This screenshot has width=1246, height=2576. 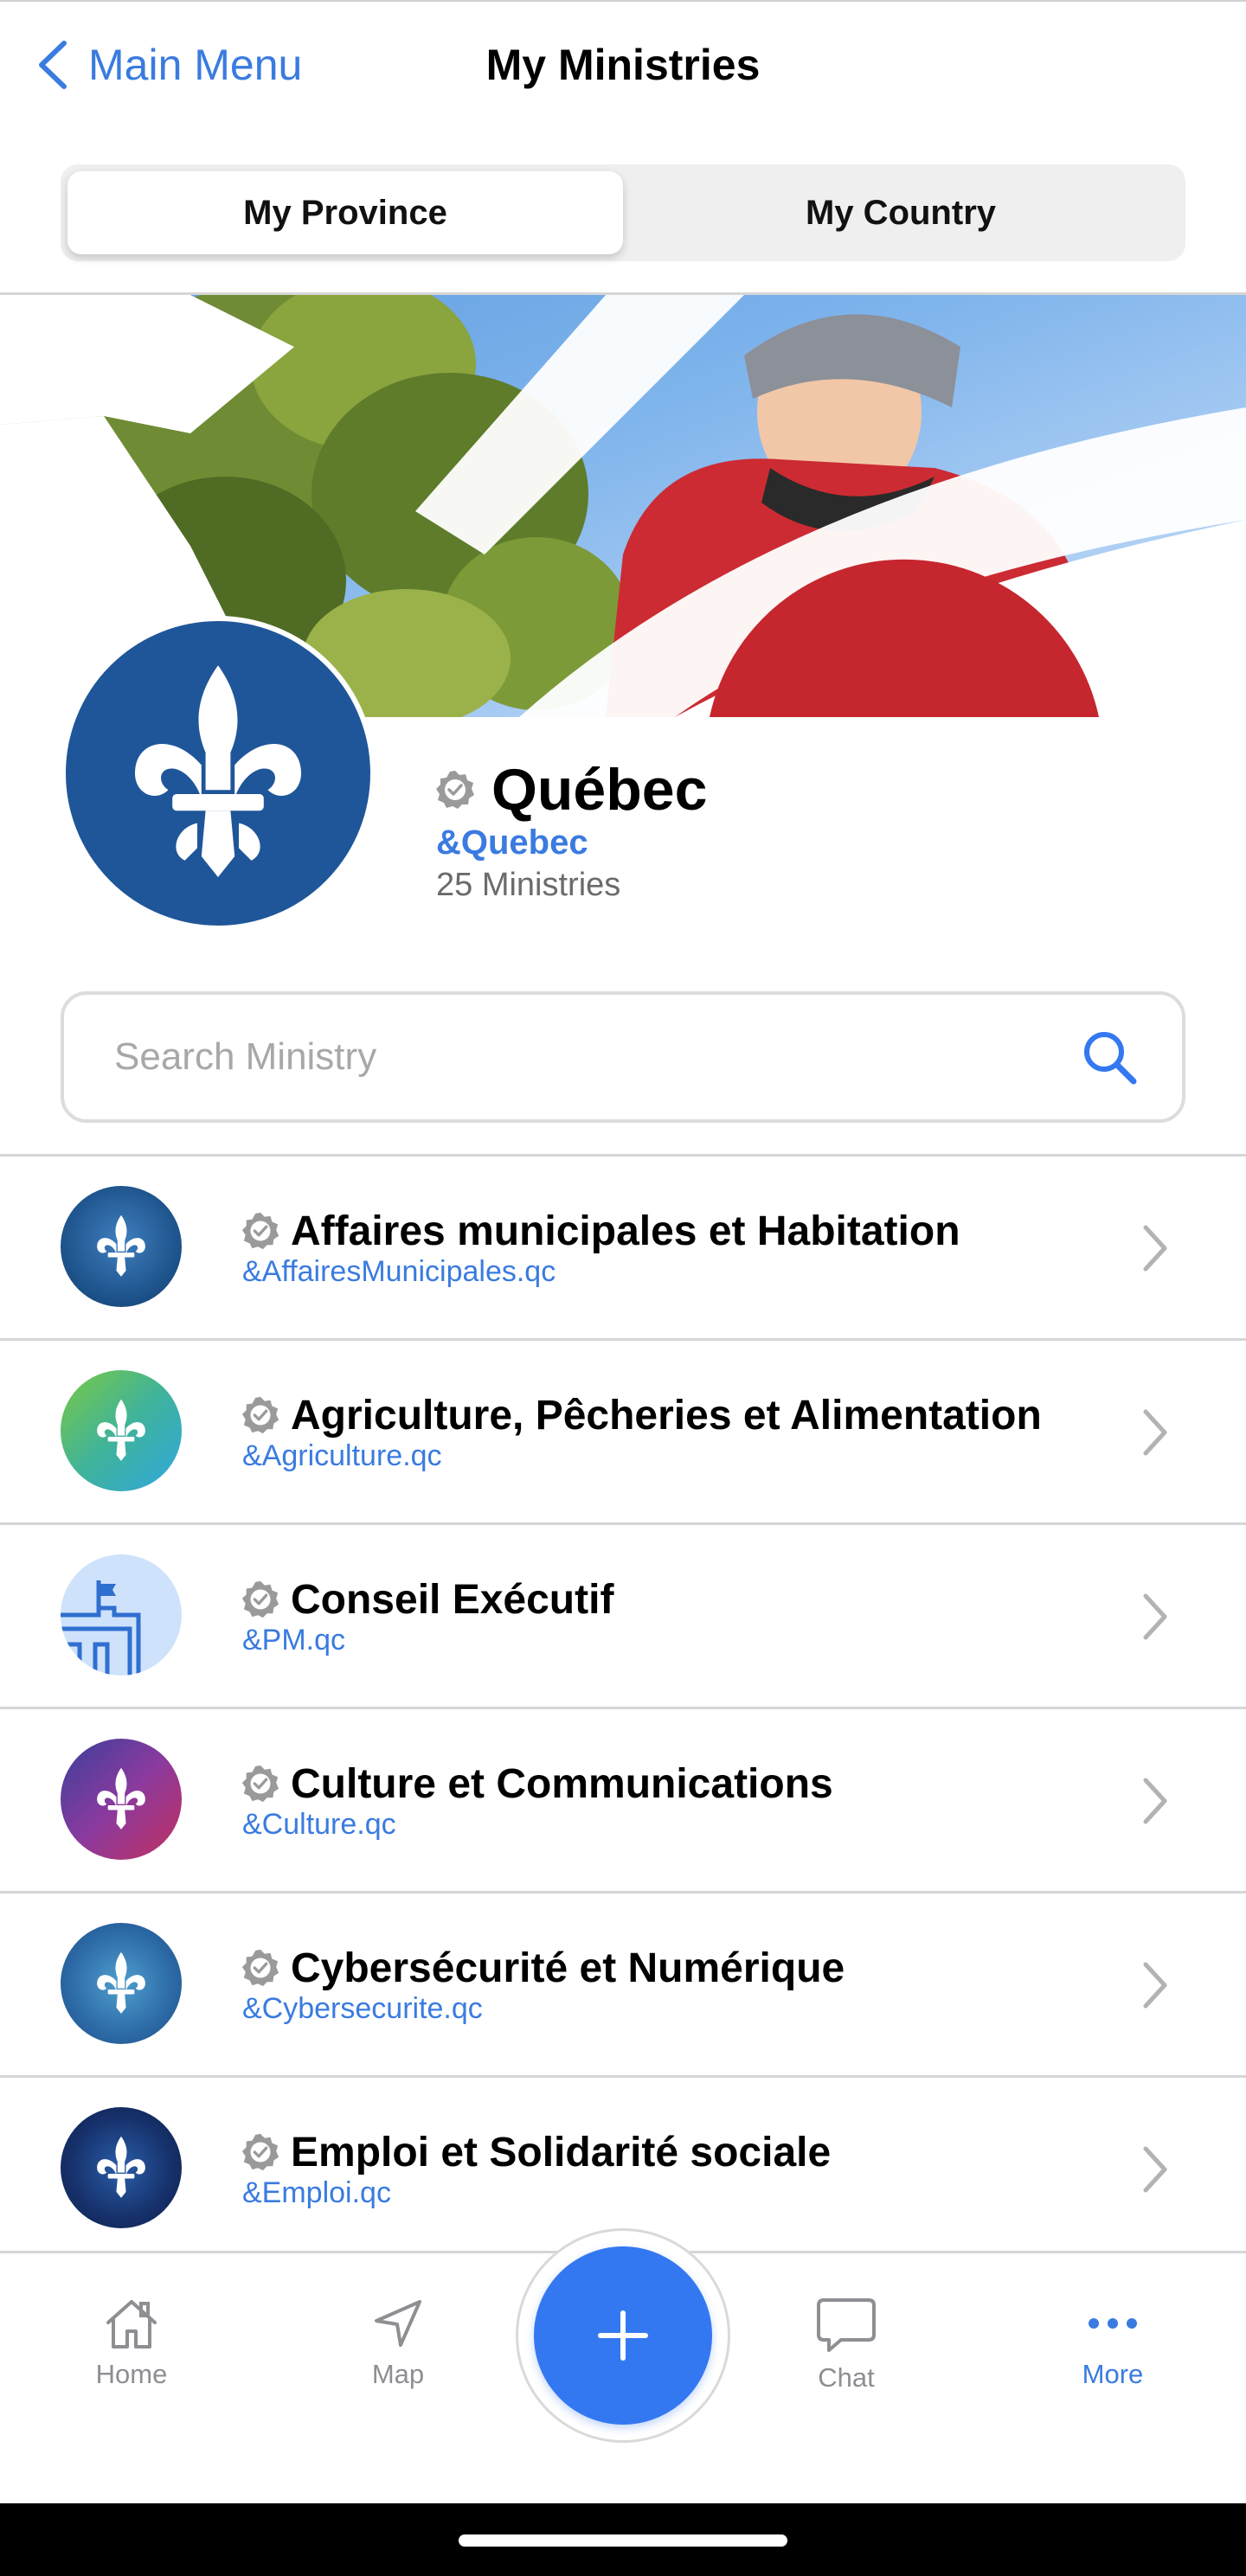 I want to click on tab-map-label: Map, so click(x=398, y=2374).